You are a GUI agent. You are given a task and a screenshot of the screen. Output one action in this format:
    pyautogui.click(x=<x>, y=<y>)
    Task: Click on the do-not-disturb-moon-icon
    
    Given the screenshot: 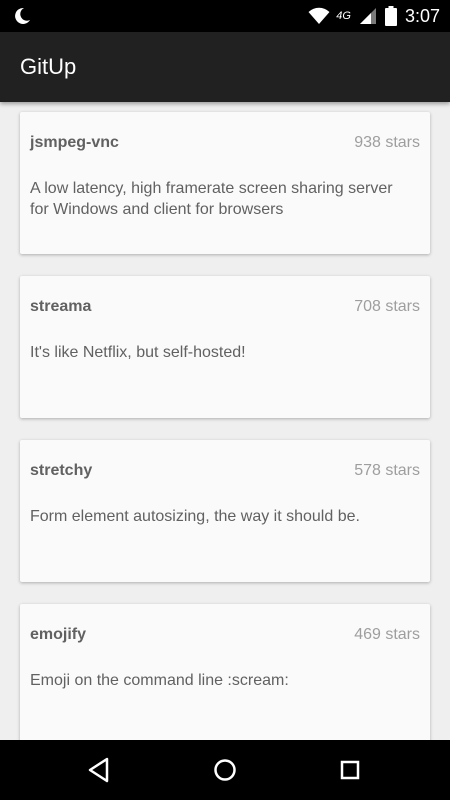 What is the action you would take?
    pyautogui.click(x=22, y=15)
    